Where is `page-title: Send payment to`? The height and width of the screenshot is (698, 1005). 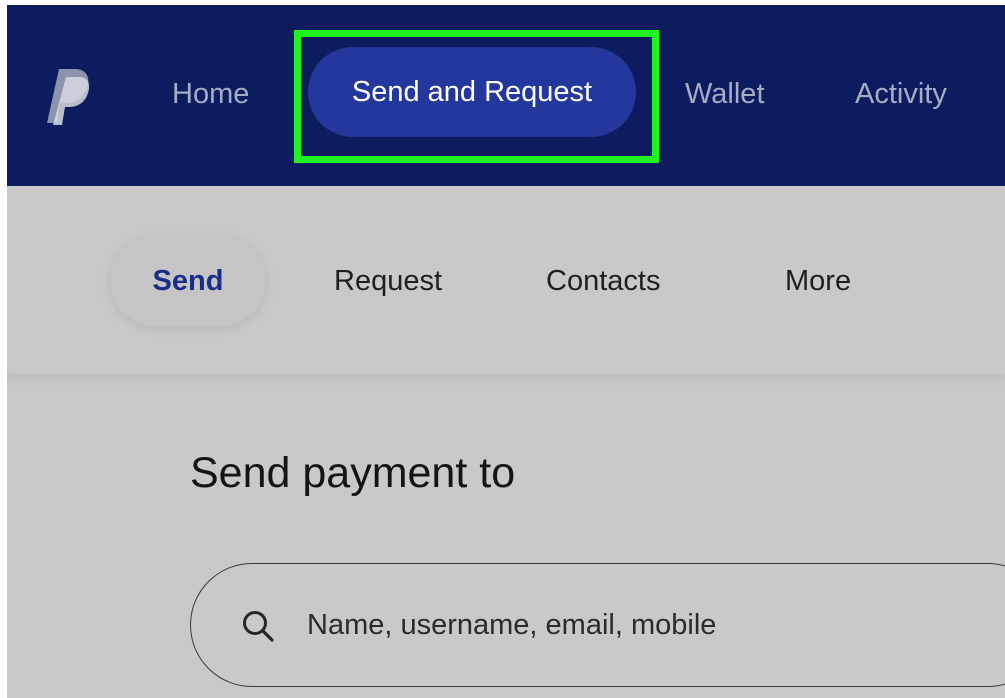 page-title: Send payment to is located at coordinates (353, 473).